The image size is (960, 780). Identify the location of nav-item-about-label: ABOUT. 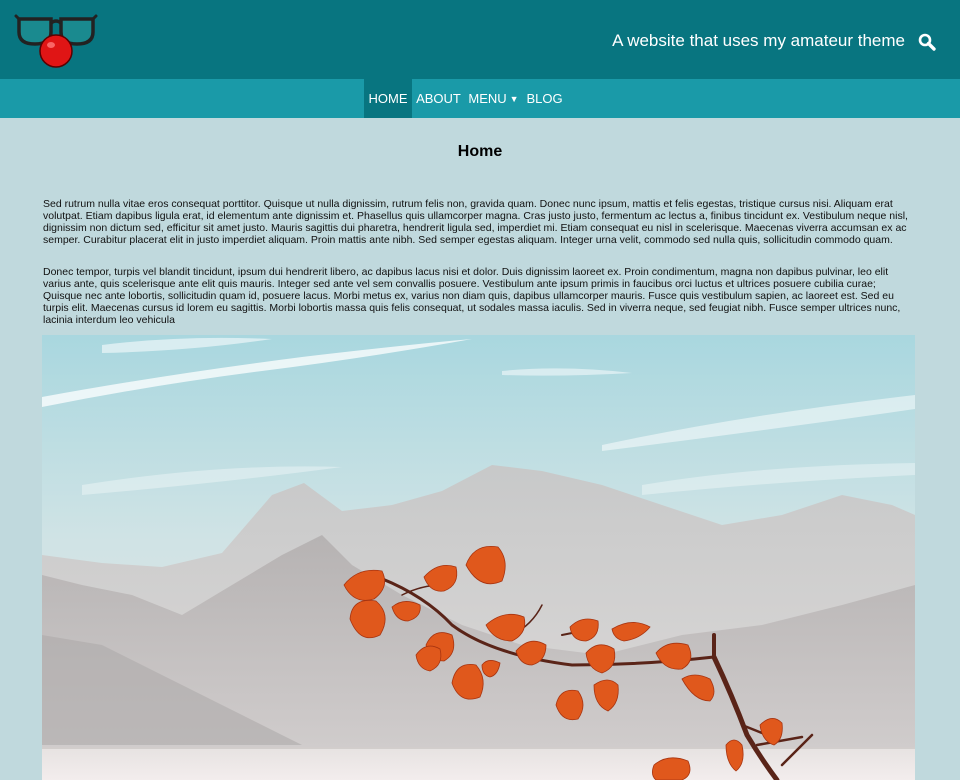
(438, 98).